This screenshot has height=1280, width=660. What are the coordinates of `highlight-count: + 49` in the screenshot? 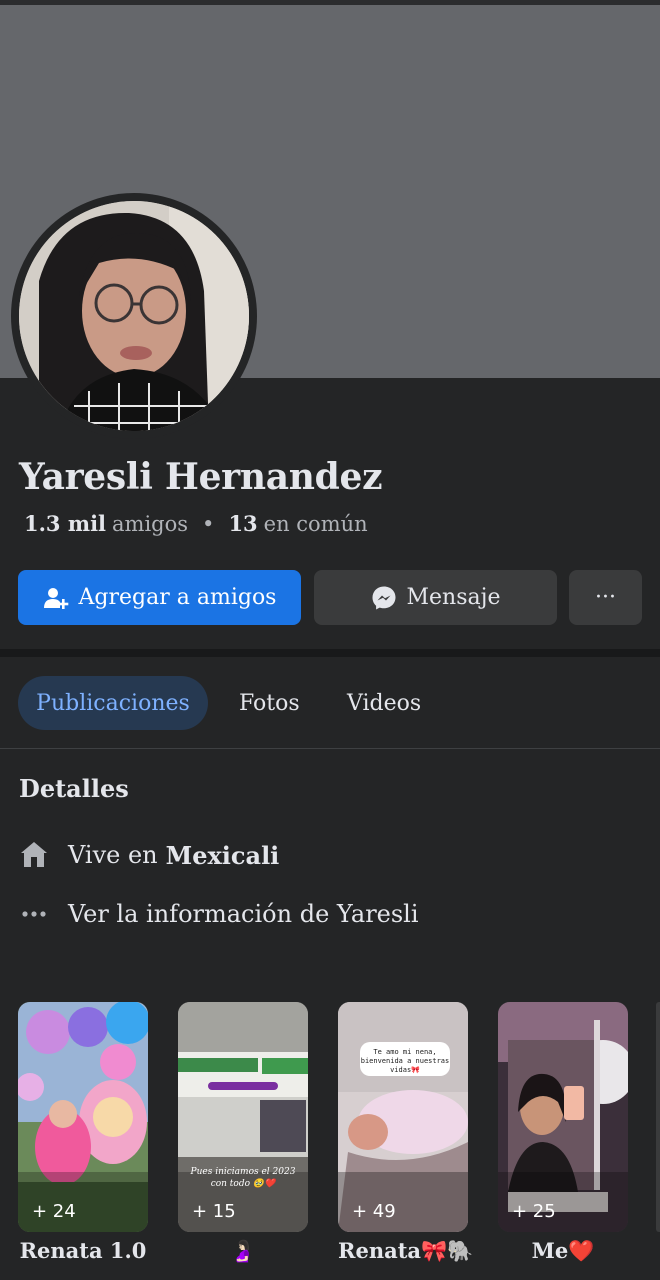 It's located at (374, 1211).